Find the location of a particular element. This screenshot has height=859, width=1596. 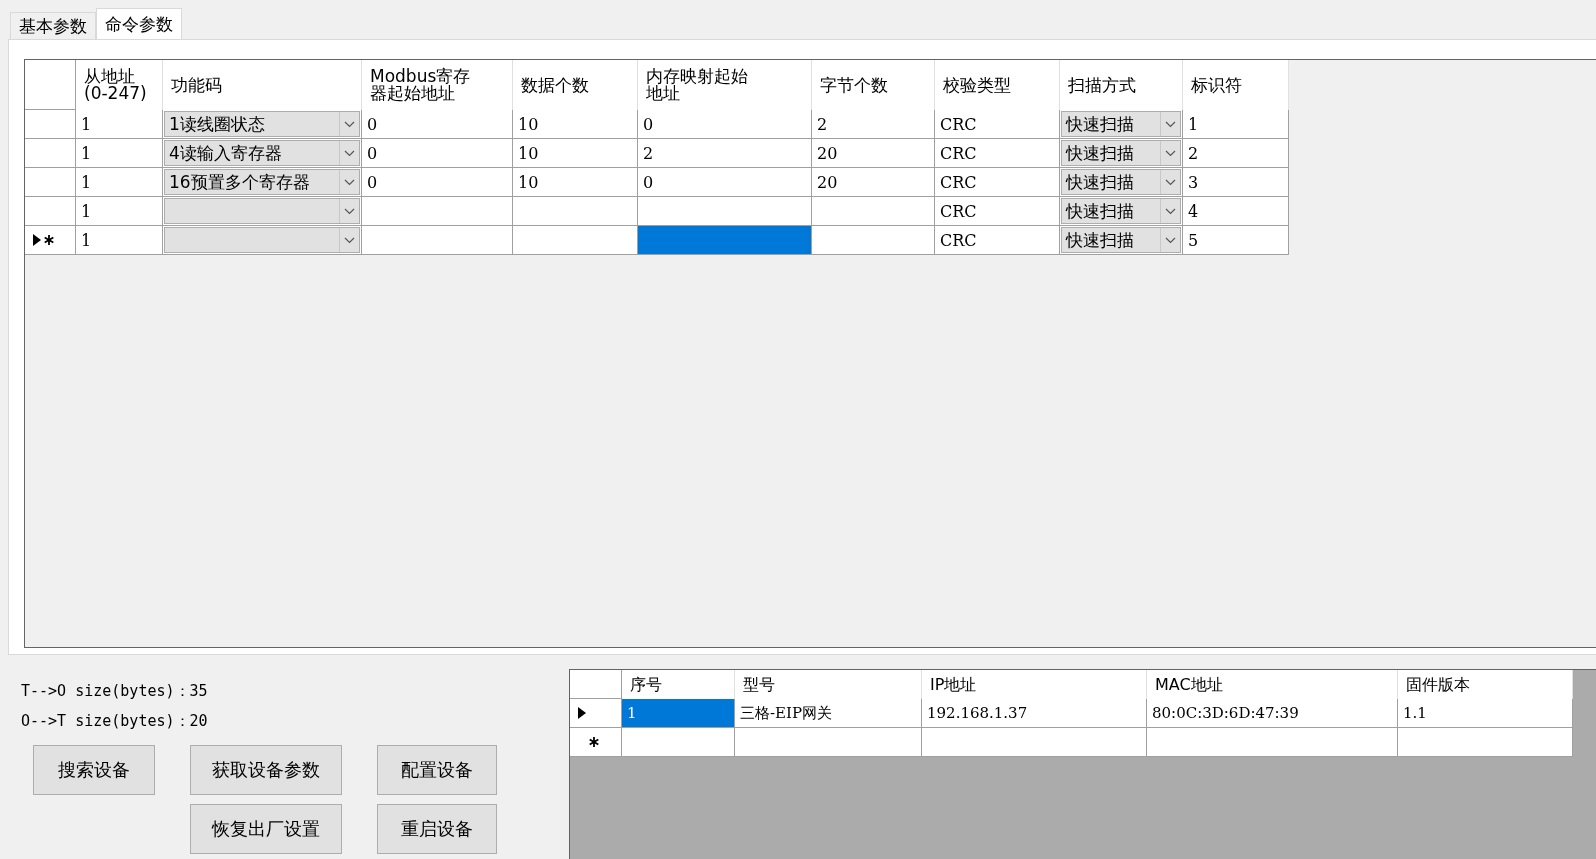

column-header: IP地址 is located at coordinates (1034, 684).